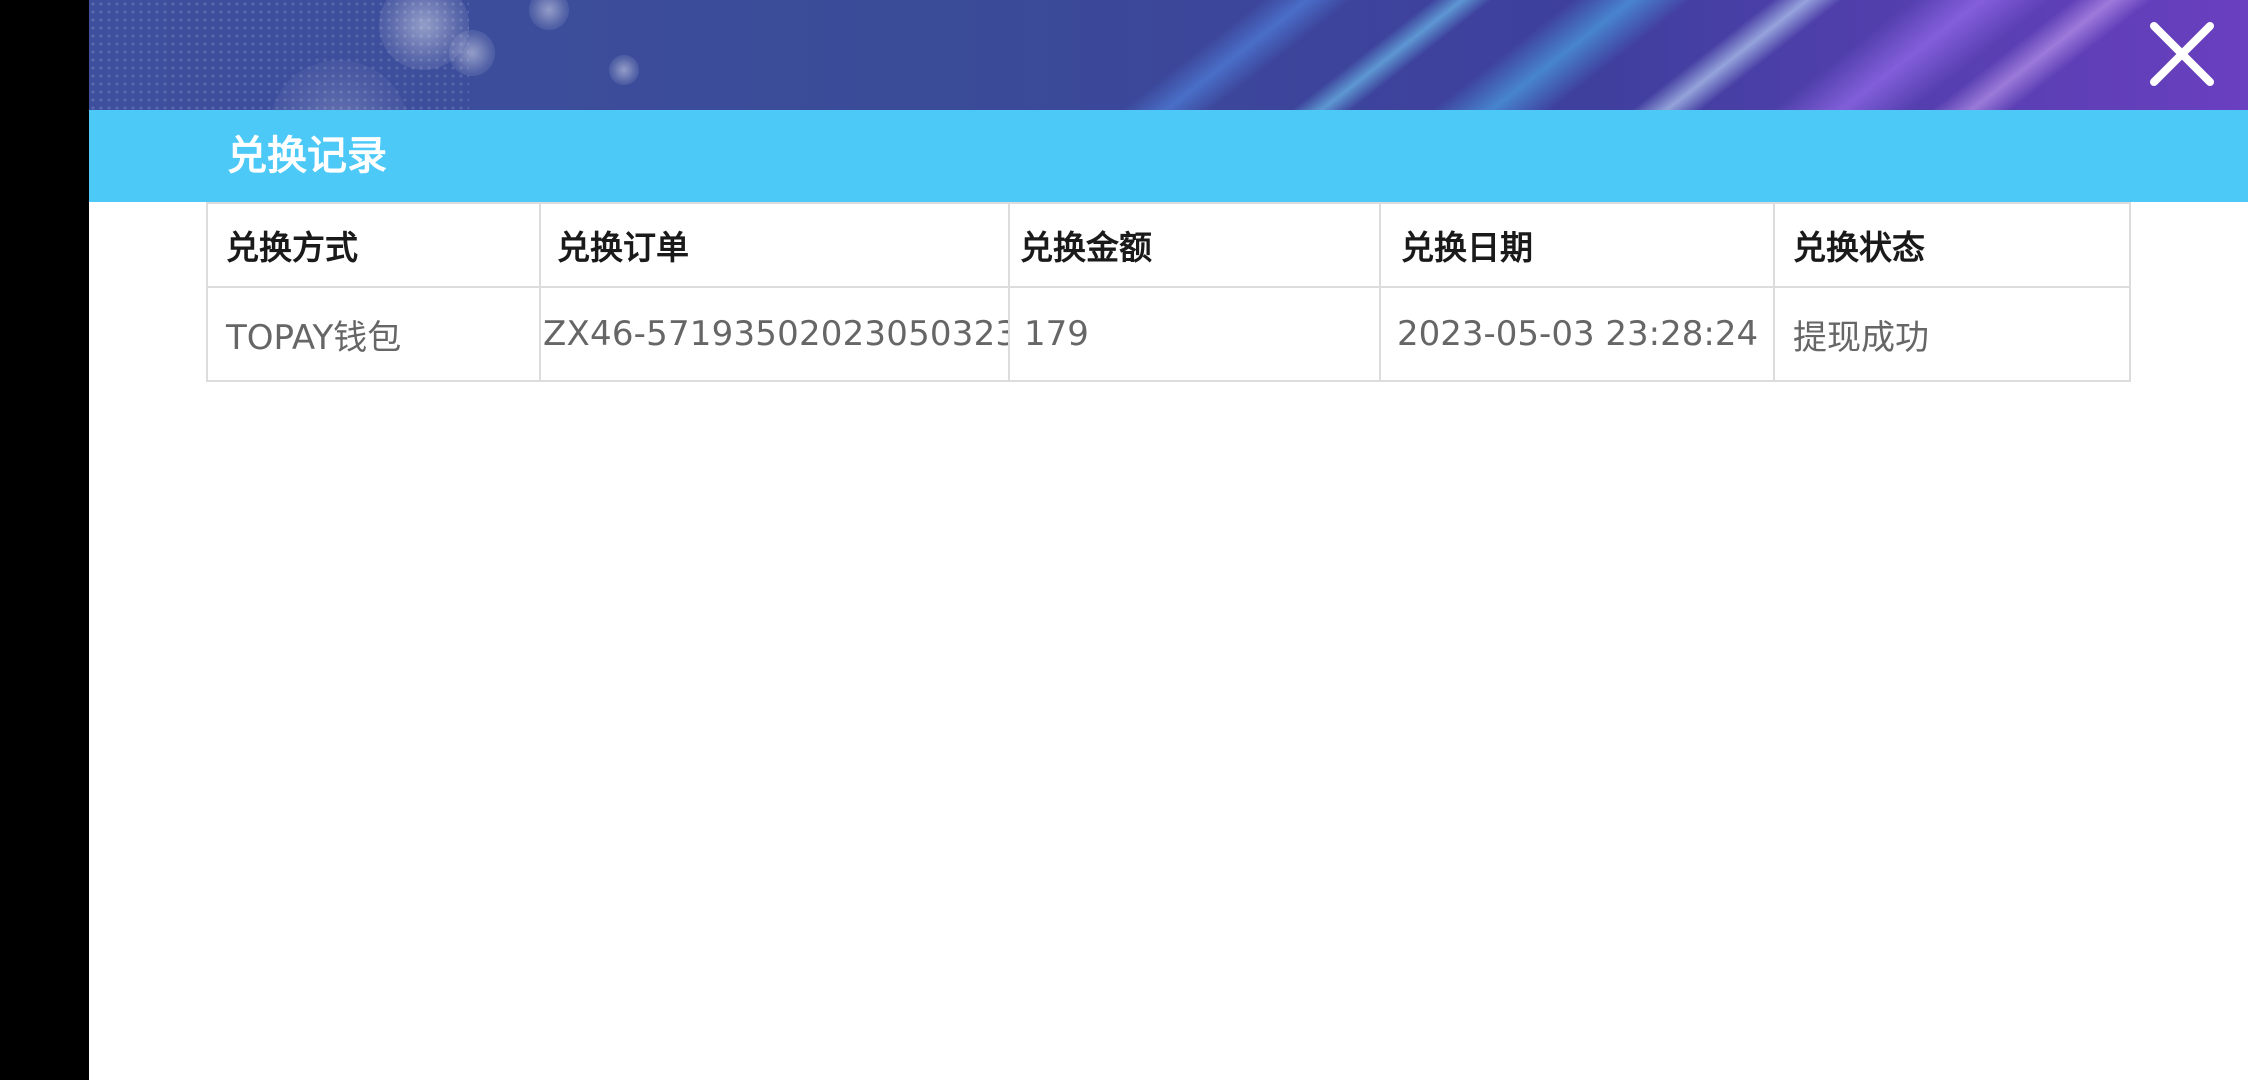 This screenshot has width=2248, height=1080. I want to click on cell-order: ZX46-5719350202305032328​24, so click(774, 334).